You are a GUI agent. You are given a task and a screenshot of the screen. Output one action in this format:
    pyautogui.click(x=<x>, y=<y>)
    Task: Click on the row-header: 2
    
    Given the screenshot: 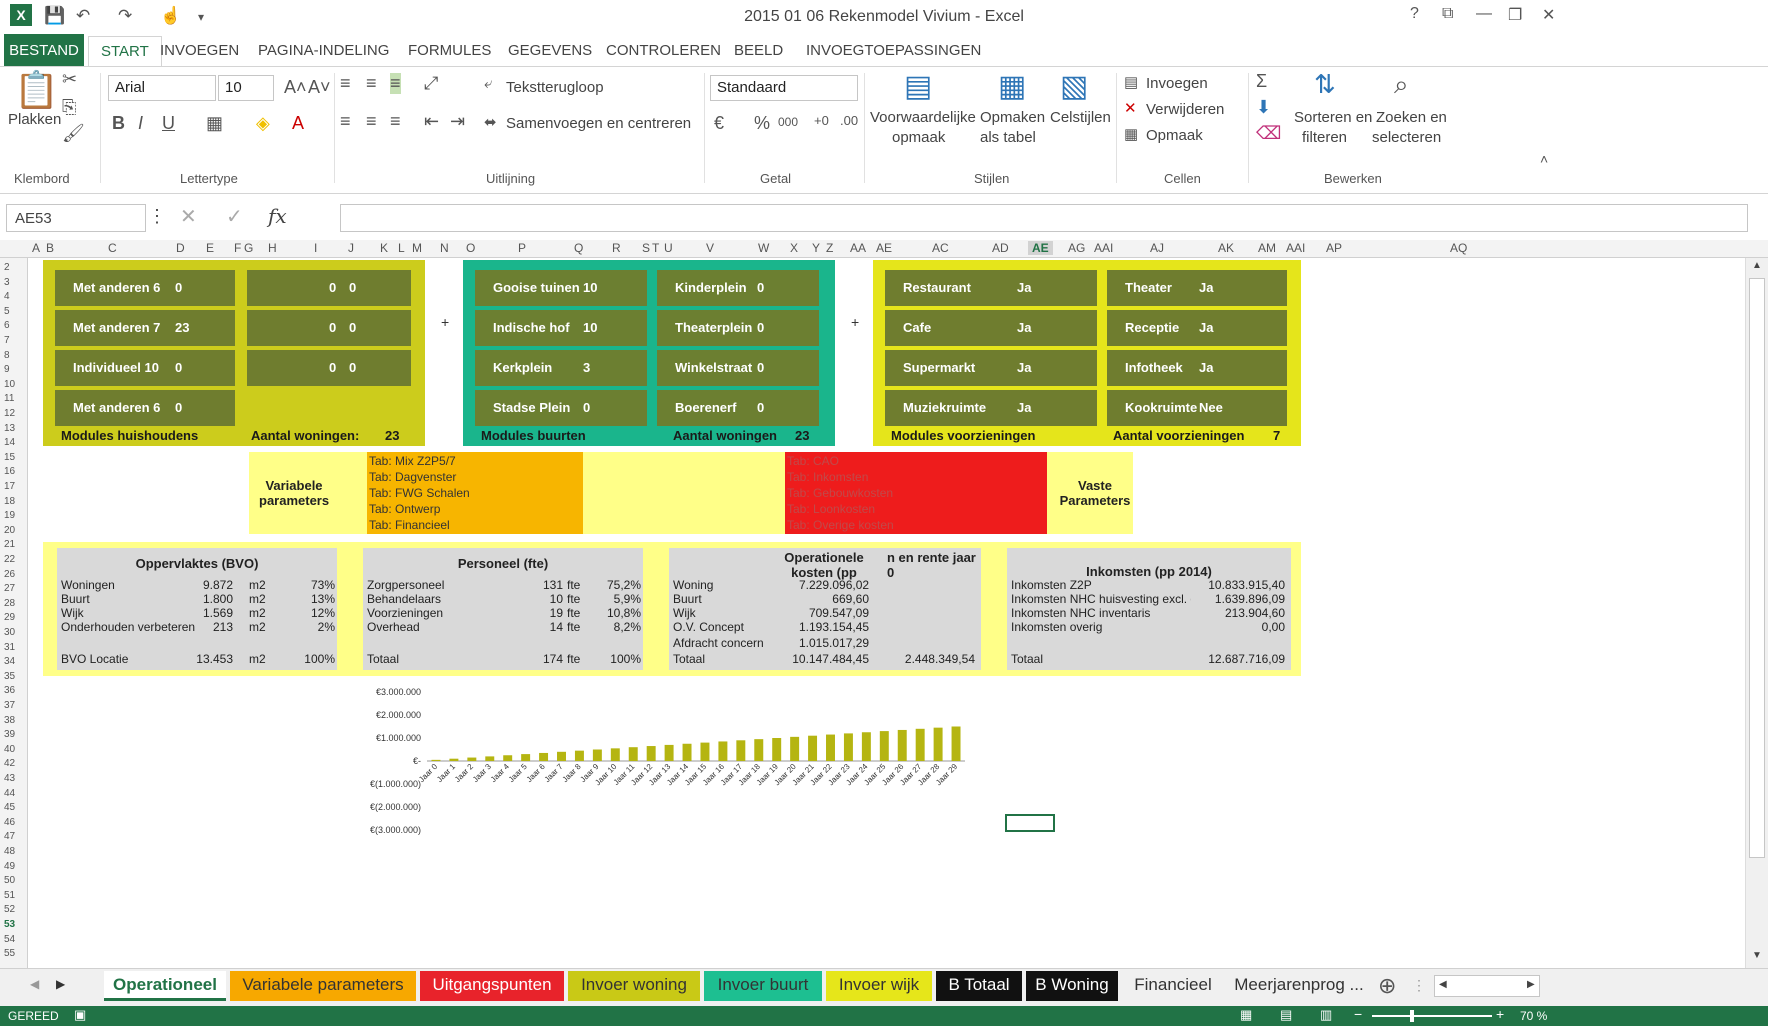 What is the action you would take?
    pyautogui.click(x=7, y=267)
    